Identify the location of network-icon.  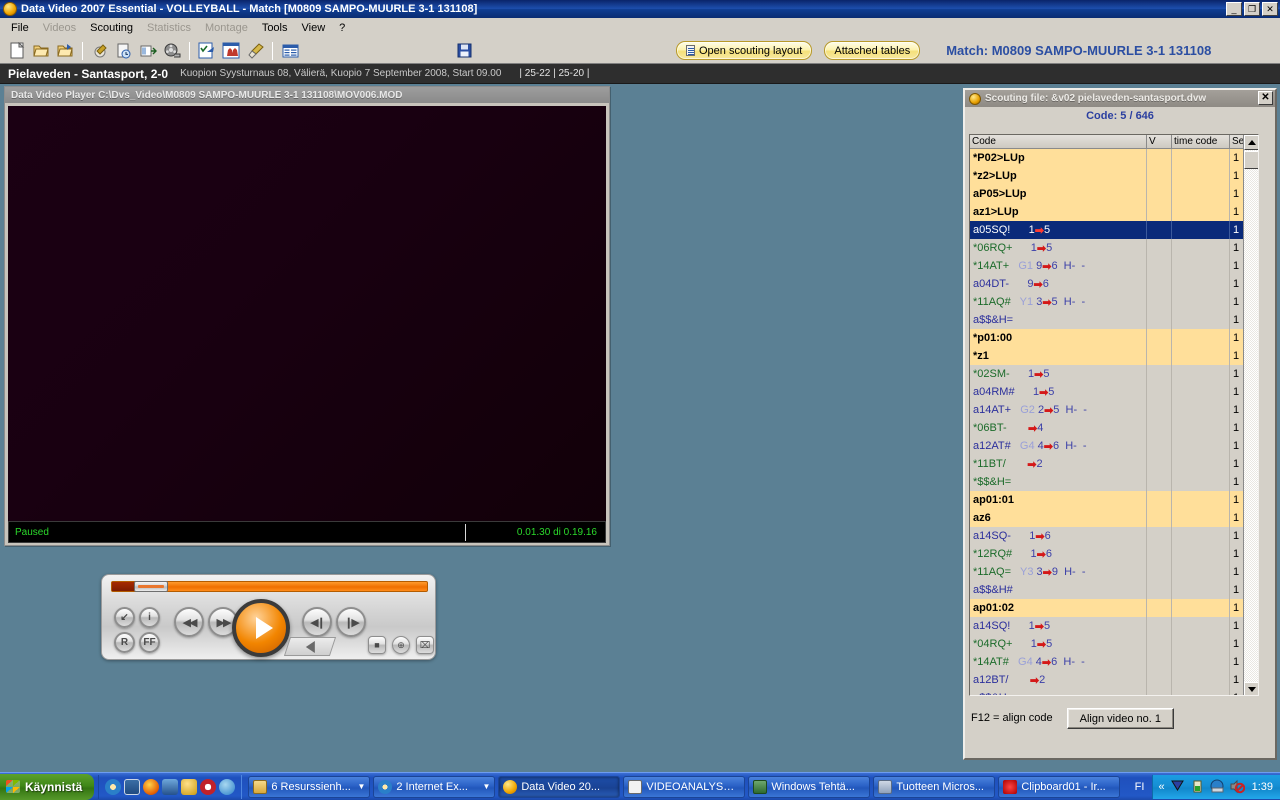
(1217, 786).